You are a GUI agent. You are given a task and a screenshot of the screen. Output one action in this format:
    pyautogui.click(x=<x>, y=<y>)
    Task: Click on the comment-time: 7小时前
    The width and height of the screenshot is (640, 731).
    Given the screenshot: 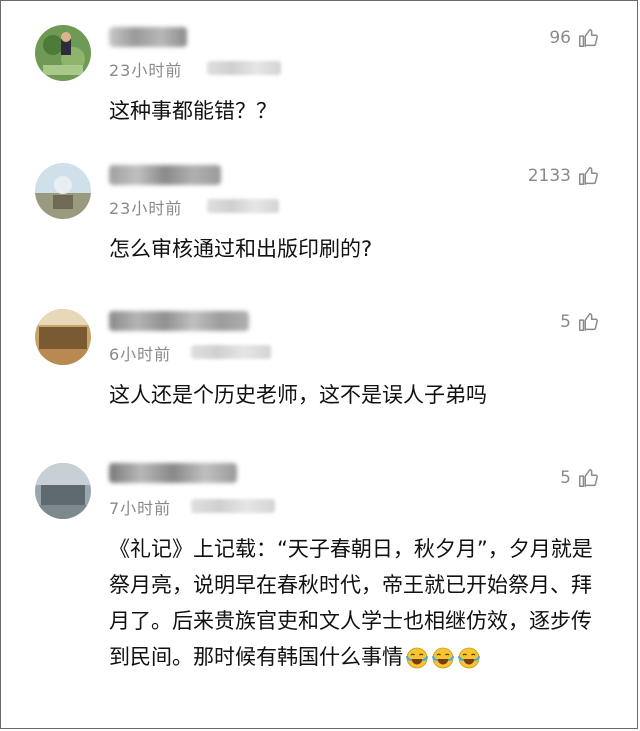 What is the action you would take?
    pyautogui.click(x=140, y=508)
    